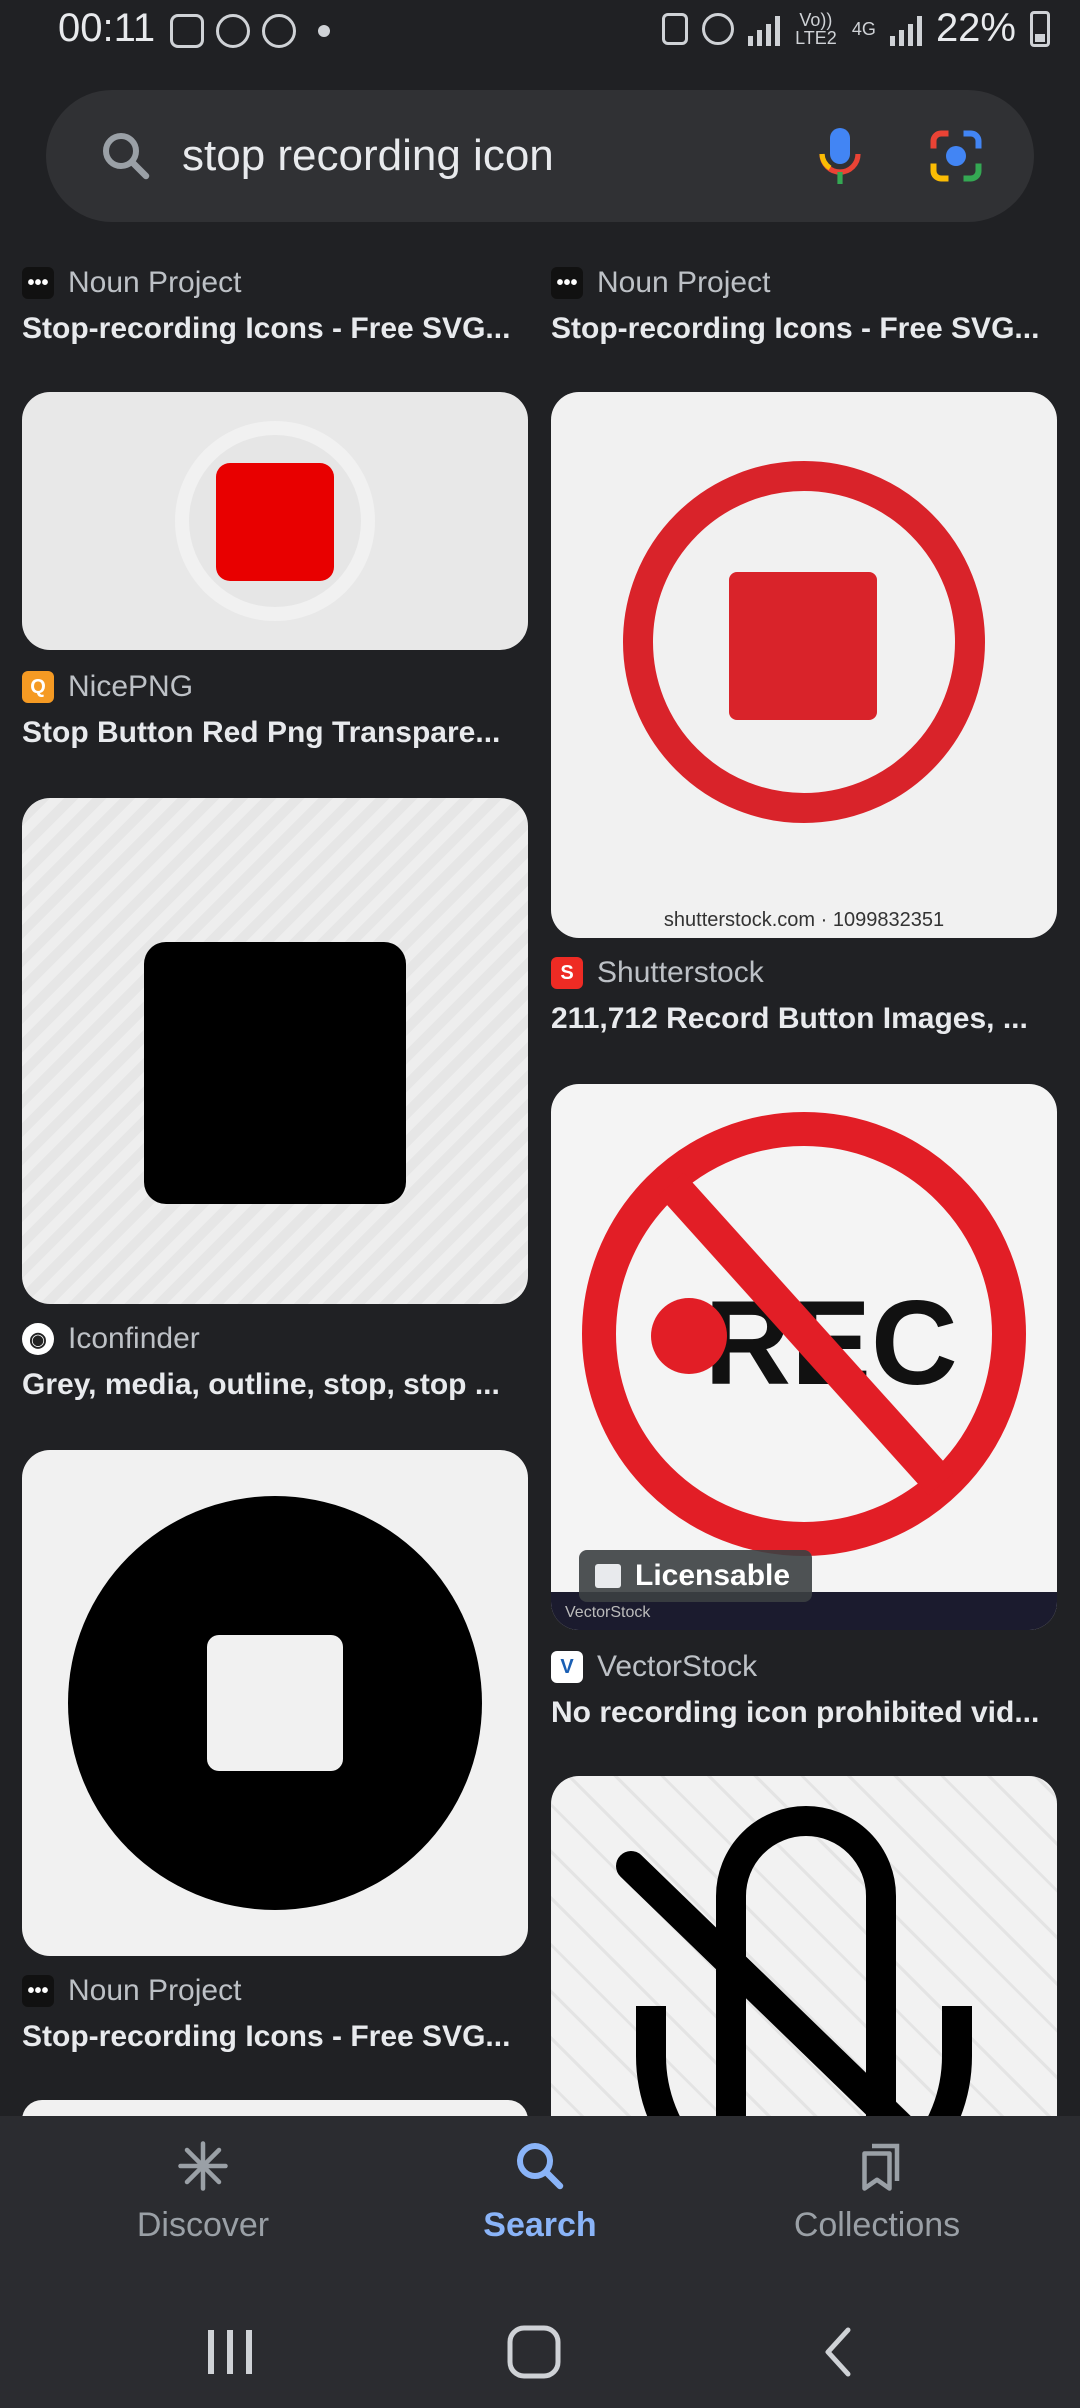 This screenshot has width=1080, height=2408. I want to click on system-nav, so click(540, 2352).